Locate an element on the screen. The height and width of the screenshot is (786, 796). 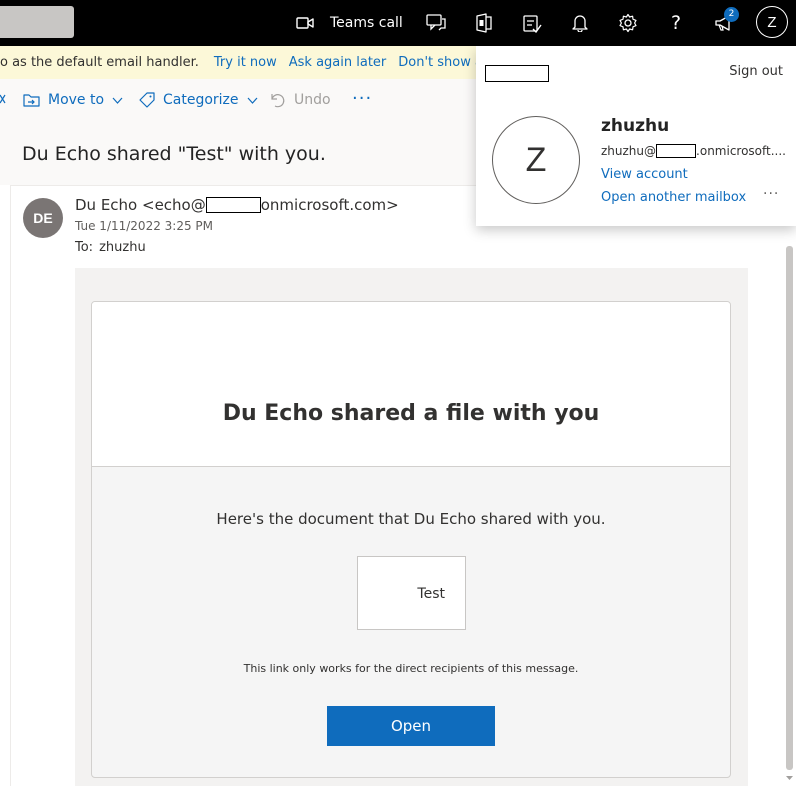
teams-call-button: Teams call is located at coordinates (349, 23).